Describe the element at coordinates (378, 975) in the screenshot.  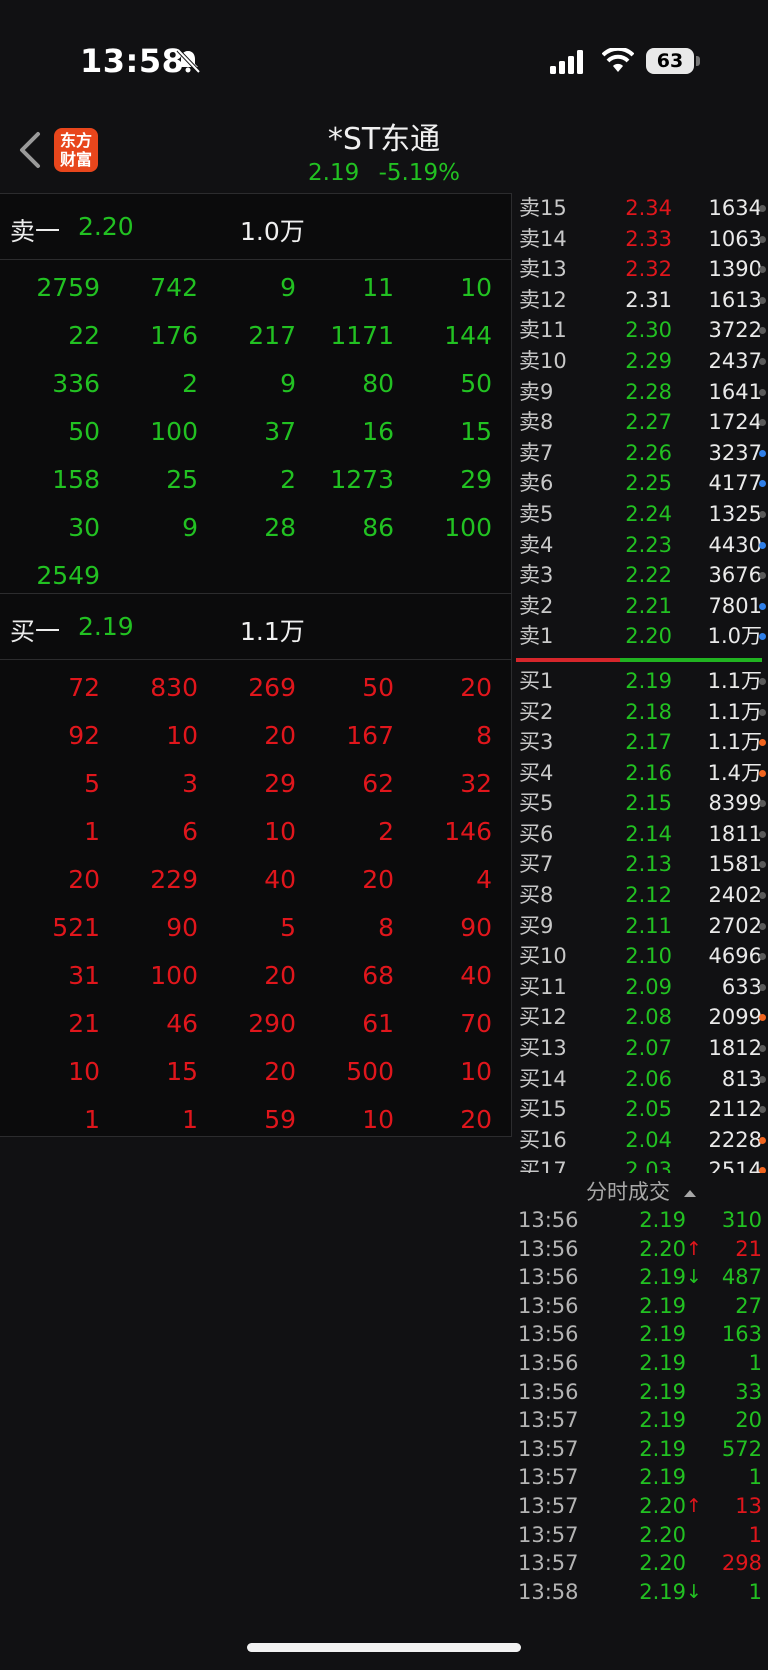
I see `buy-queue-cell: 68` at that location.